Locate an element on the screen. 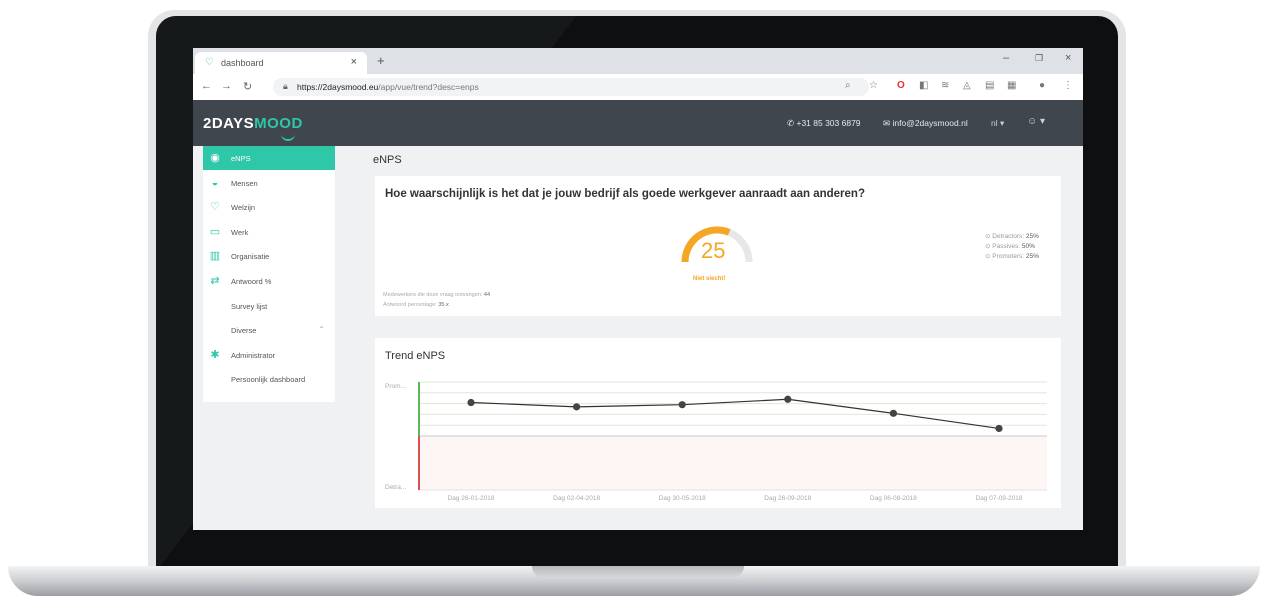 This screenshot has width=1267, height=604. stat-percentage: Antwoord percentage: 35.x is located at coordinates (416, 305).